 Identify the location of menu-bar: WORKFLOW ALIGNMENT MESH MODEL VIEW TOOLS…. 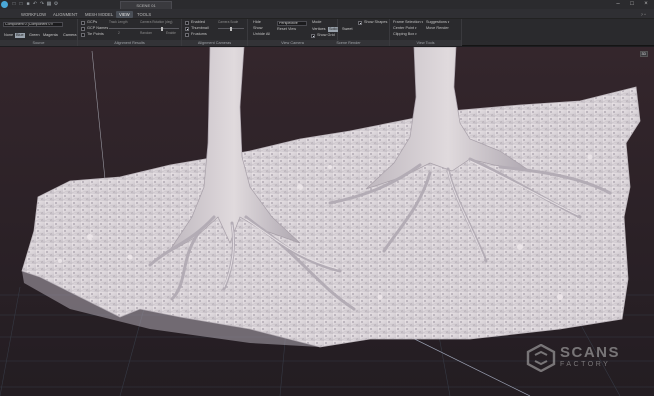
(327, 14).